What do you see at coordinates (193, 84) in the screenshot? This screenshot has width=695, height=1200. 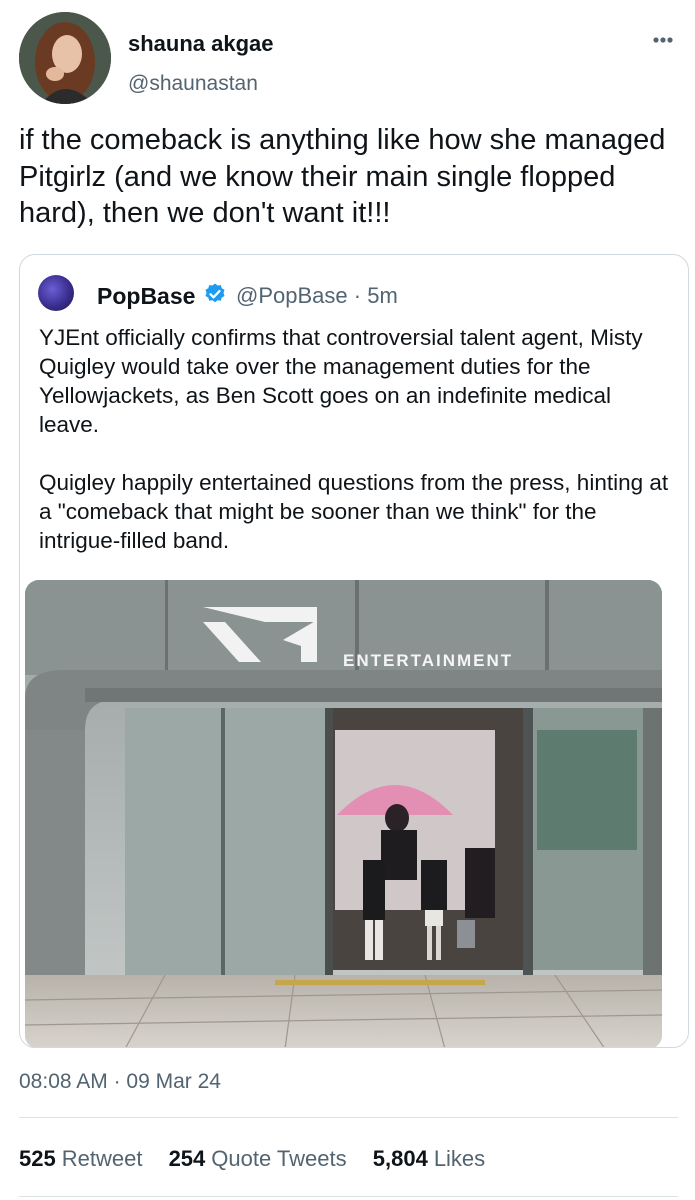 I see `author-handle: @shaunastan` at bounding box center [193, 84].